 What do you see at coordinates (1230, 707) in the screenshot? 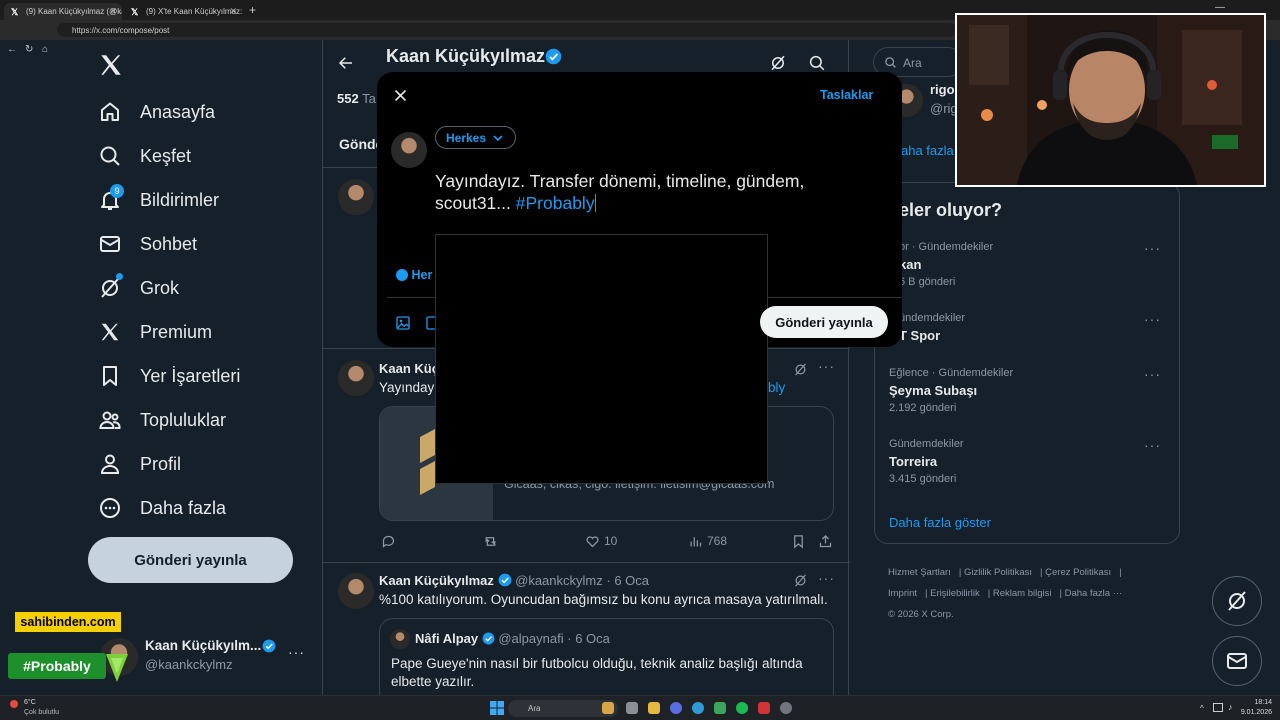
I see `volume-icon: ♪` at bounding box center [1230, 707].